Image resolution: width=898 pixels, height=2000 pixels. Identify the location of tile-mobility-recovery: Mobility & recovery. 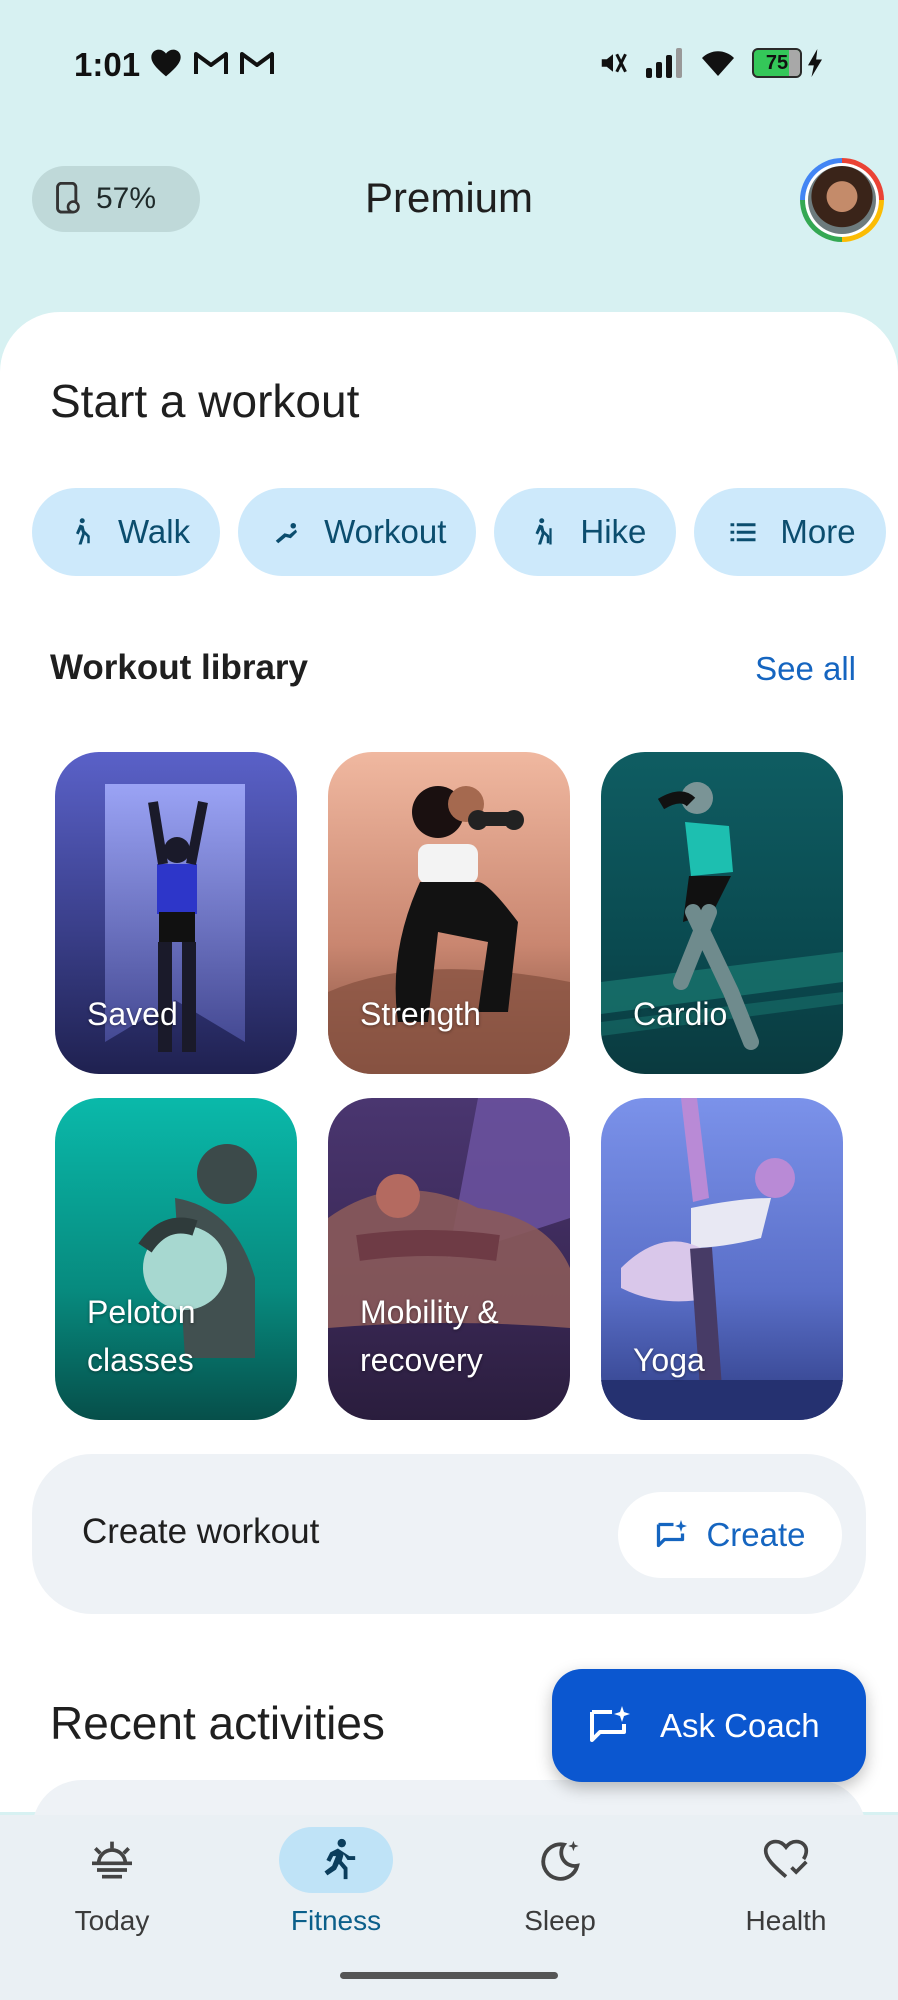
(449, 1259).